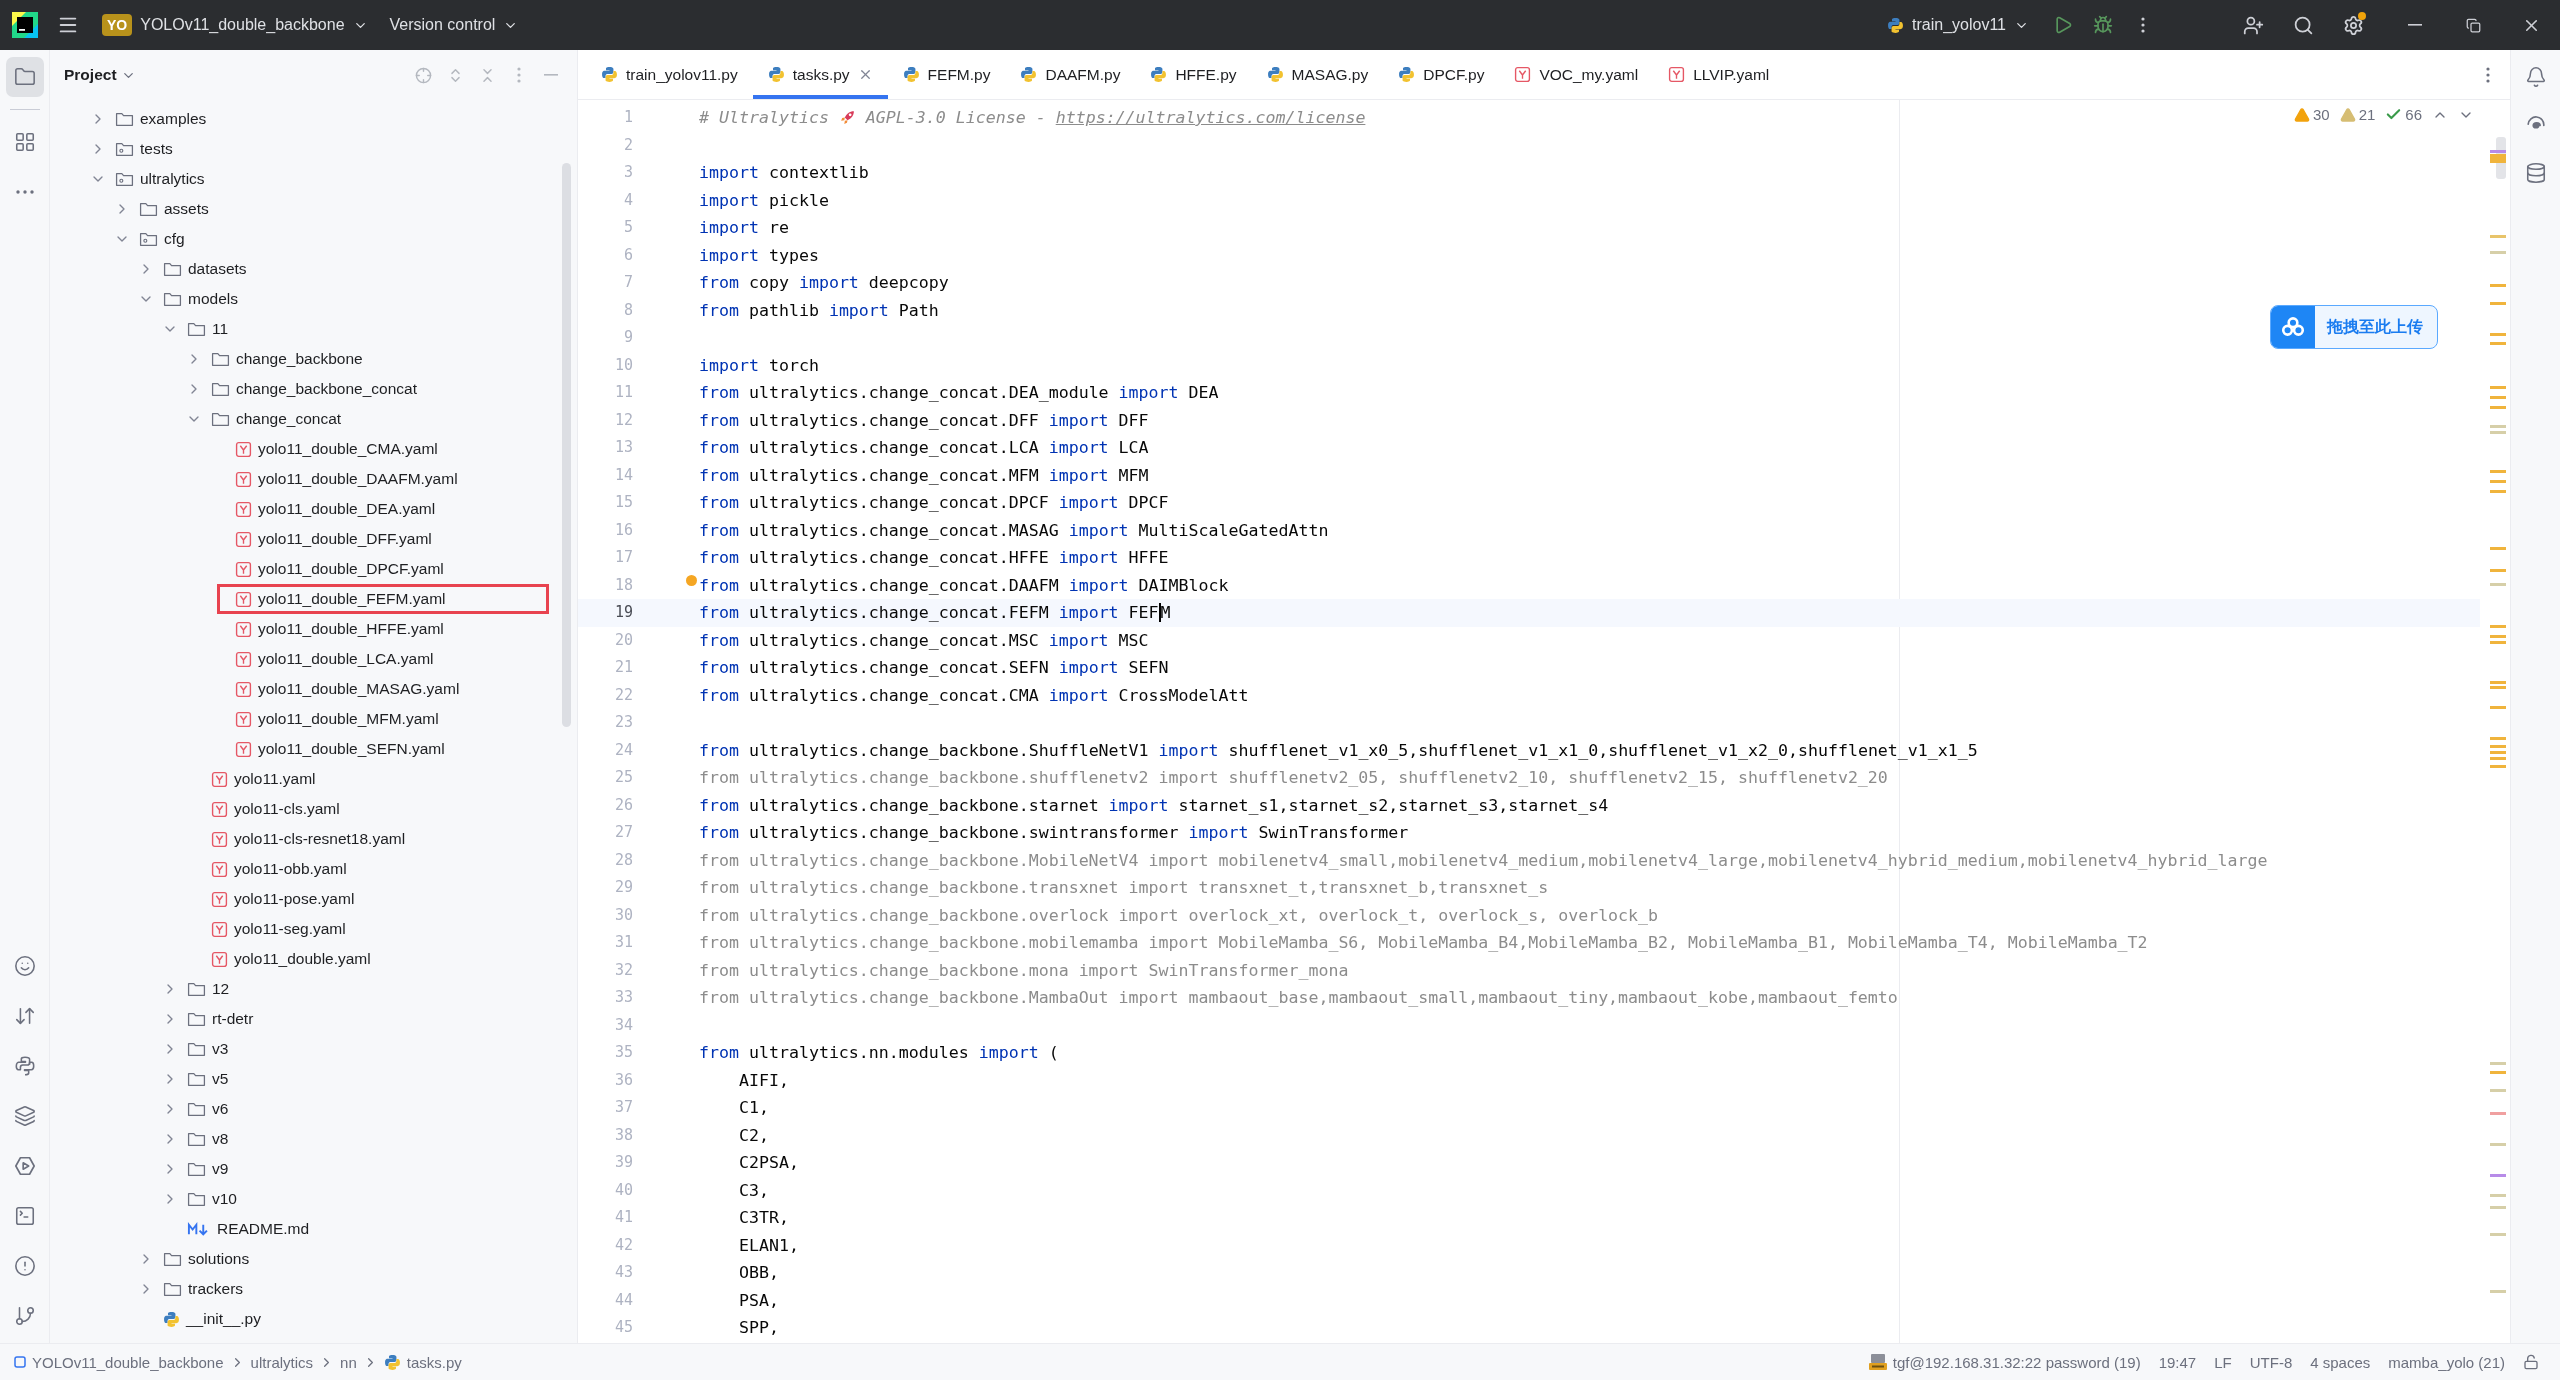  Describe the element at coordinates (758, 1300) in the screenshot. I see `code-line: PSA,` at that location.